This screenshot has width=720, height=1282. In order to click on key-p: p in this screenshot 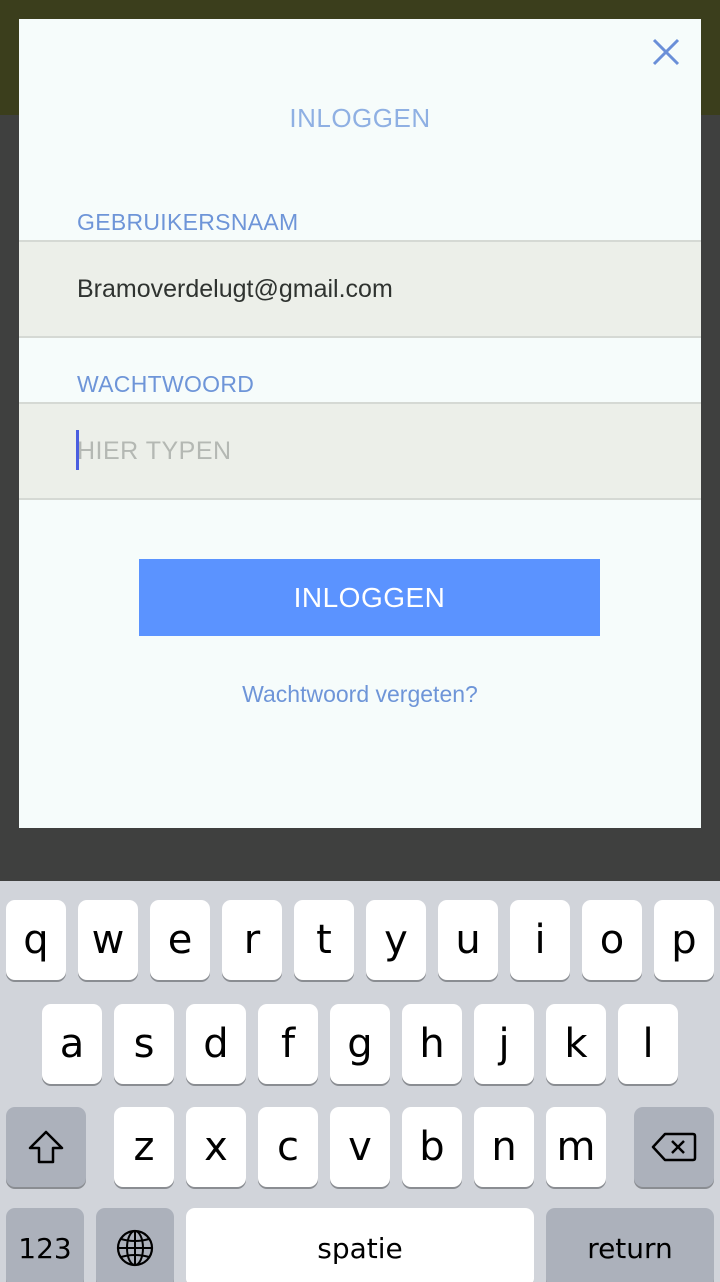, I will do `click(684, 940)`.